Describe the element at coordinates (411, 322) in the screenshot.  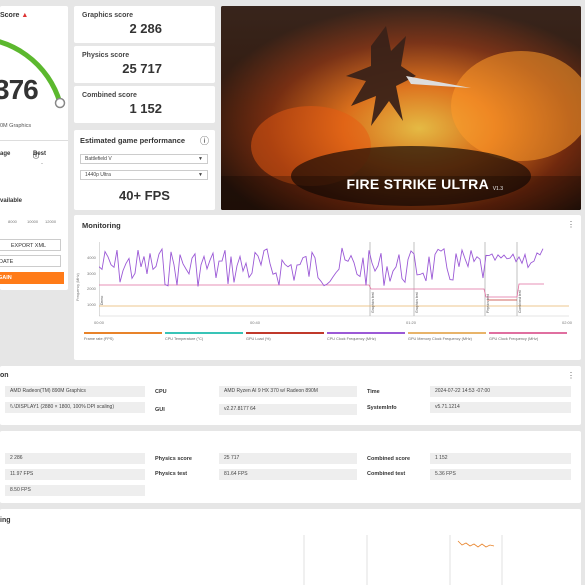
I see `x-tick: 01:20` at that location.